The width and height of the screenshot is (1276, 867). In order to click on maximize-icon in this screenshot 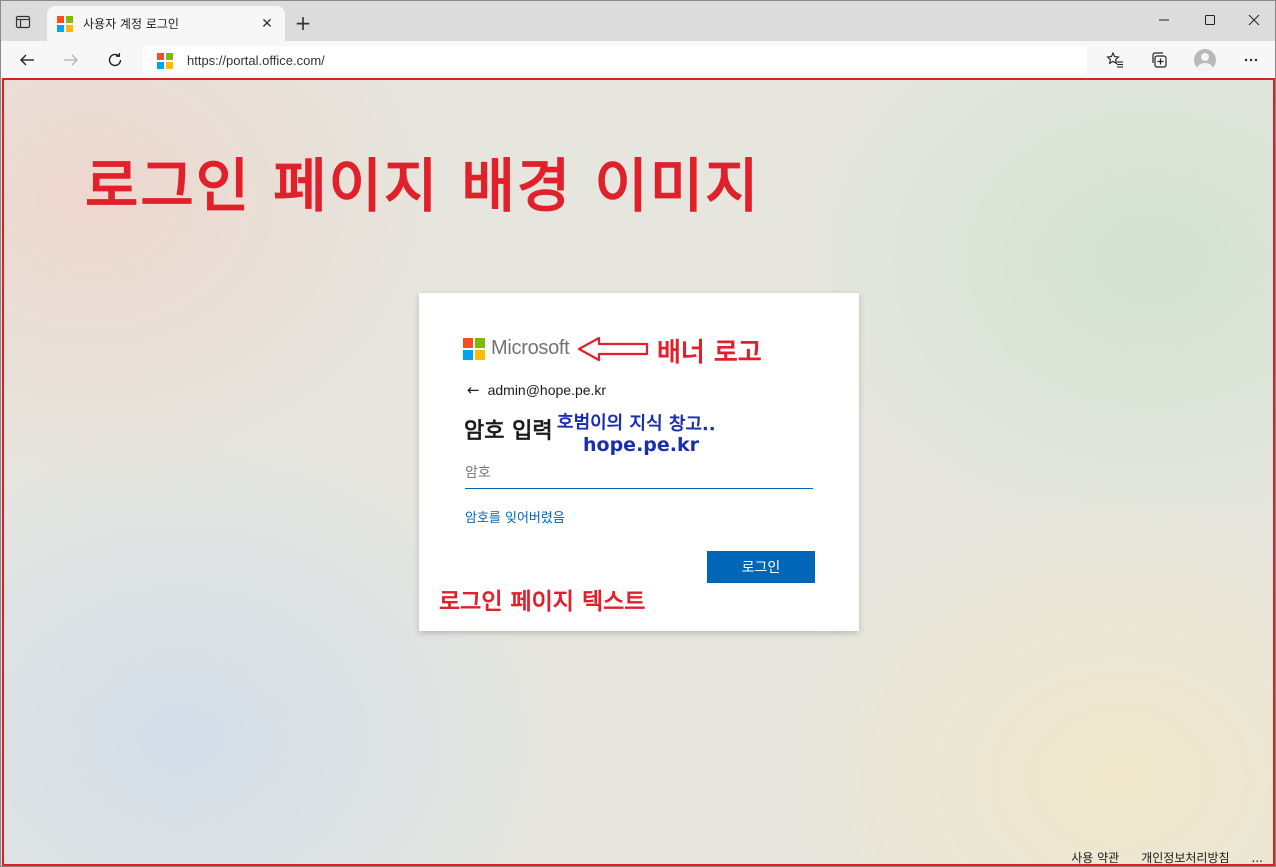, I will do `click(1210, 20)`.